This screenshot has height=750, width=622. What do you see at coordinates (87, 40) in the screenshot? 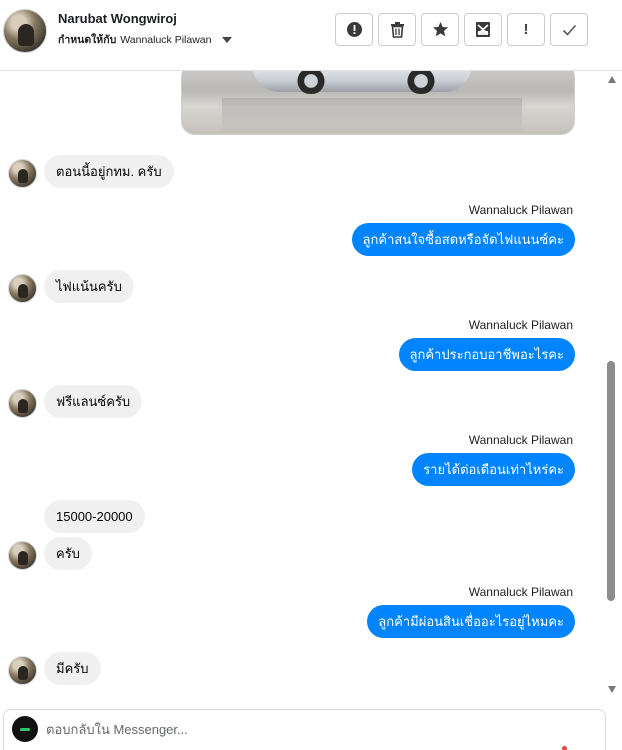
I see `assign-label: กำหนดให้กับ` at bounding box center [87, 40].